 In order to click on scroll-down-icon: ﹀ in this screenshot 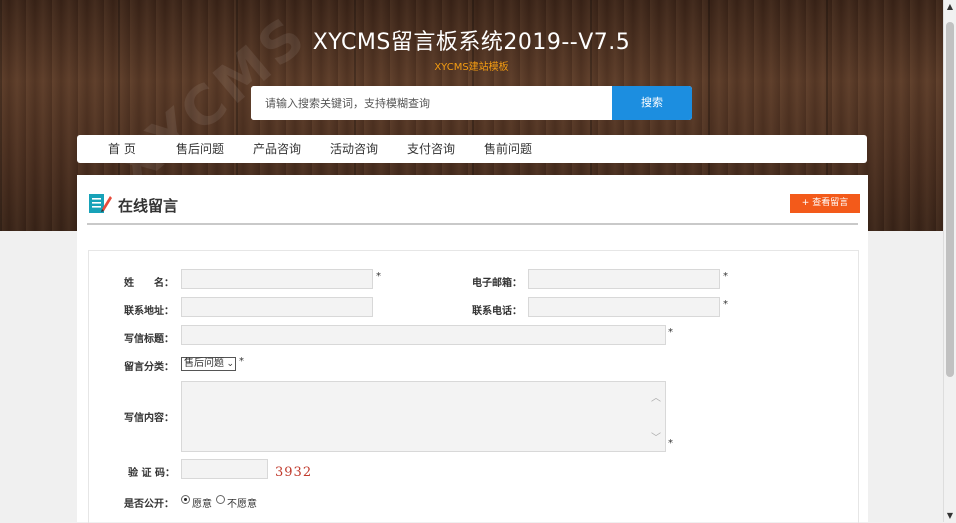, I will do `click(656, 438)`.